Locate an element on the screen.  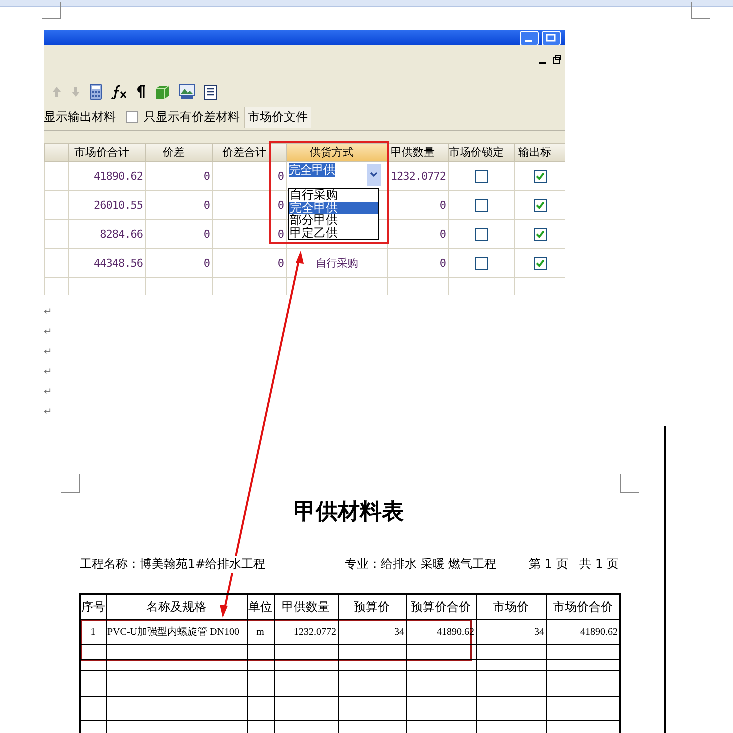
report-title: 甲供材料表 is located at coordinates (349, 513).